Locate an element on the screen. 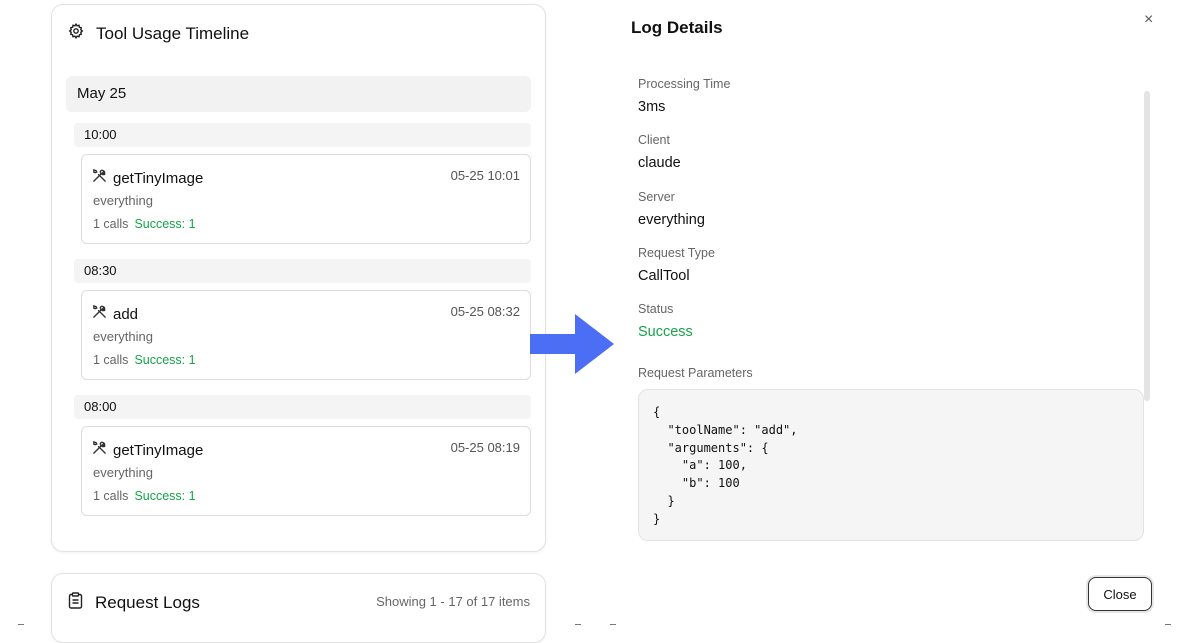 Image resolution: width=1200 pixels, height=643 pixels. close-button: Close is located at coordinates (1120, 594).